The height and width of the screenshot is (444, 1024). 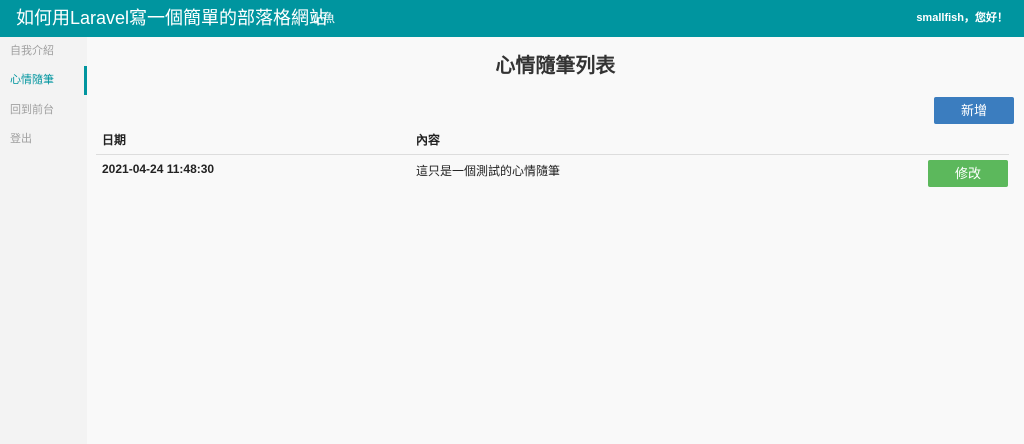 What do you see at coordinates (974, 110) in the screenshot?
I see `add-button: 新增` at bounding box center [974, 110].